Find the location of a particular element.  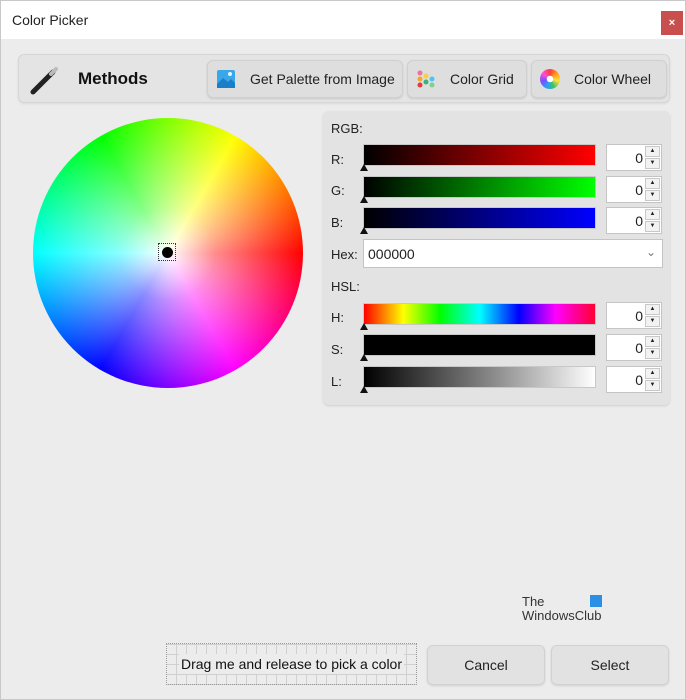

title-bar: Color Picker × is located at coordinates (343, 20).